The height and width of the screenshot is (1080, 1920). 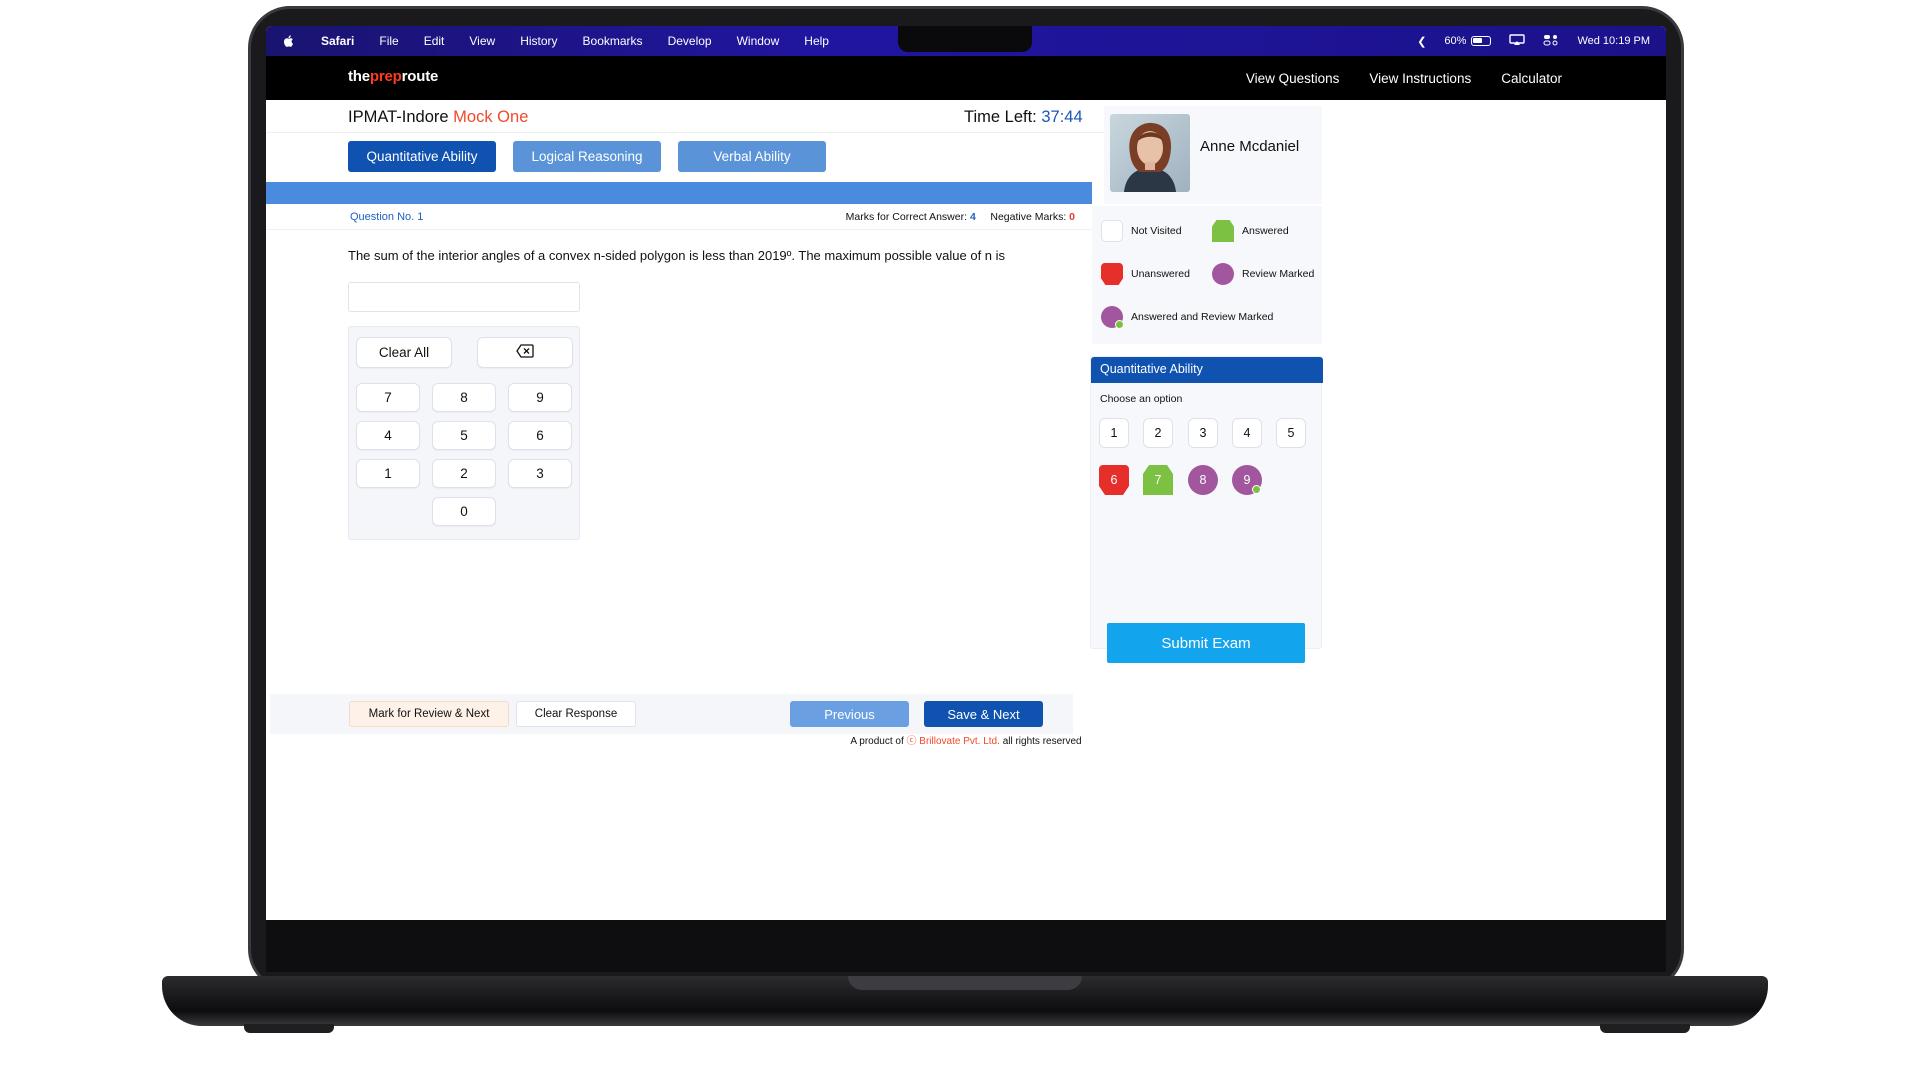 I want to click on numeric-keypad: Clear All 7 8 9 4 5 6 1 2 3 0, so click(x=464, y=433).